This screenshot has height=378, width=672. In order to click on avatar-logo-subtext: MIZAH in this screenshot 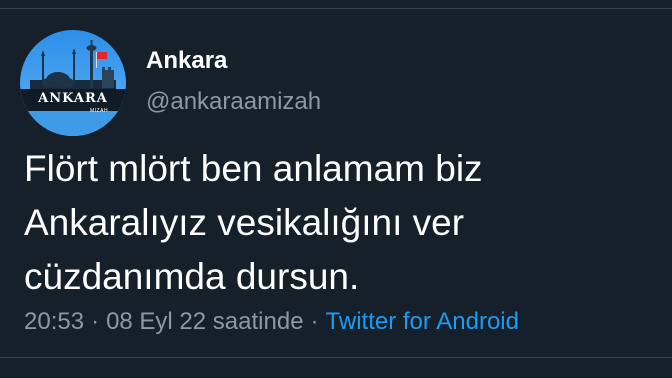, I will do `click(99, 111)`.